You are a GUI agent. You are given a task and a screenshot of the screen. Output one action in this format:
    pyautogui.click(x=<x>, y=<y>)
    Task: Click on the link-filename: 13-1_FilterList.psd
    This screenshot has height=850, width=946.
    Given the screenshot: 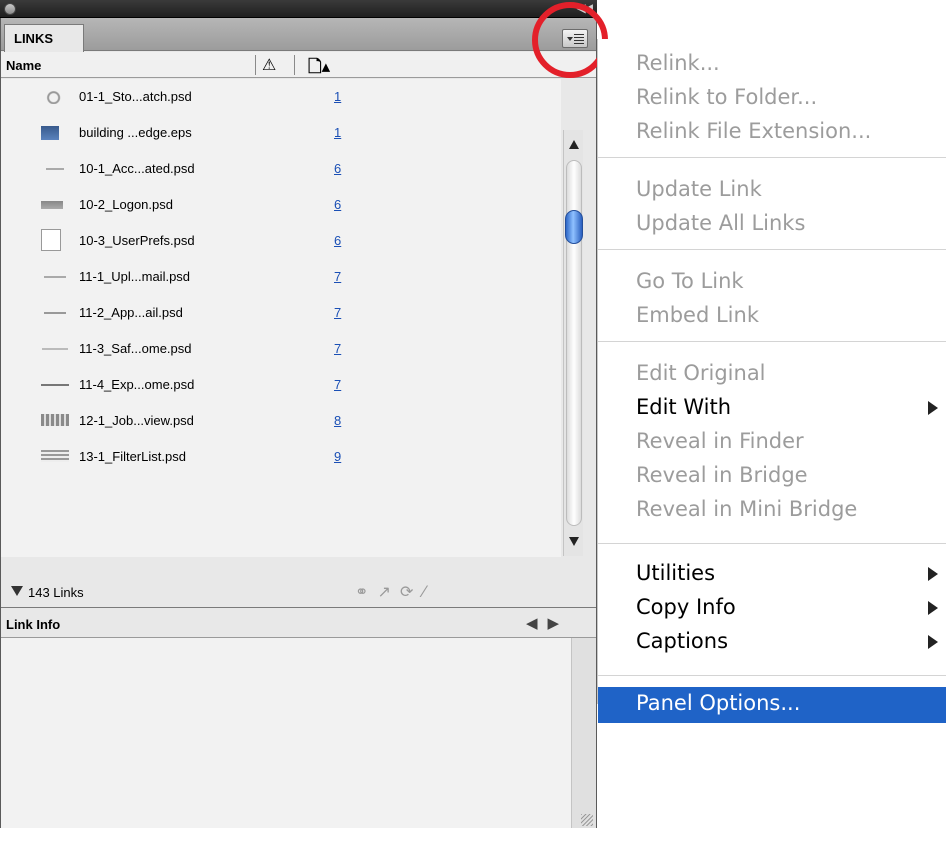 What is the action you would take?
    pyautogui.click(x=132, y=456)
    